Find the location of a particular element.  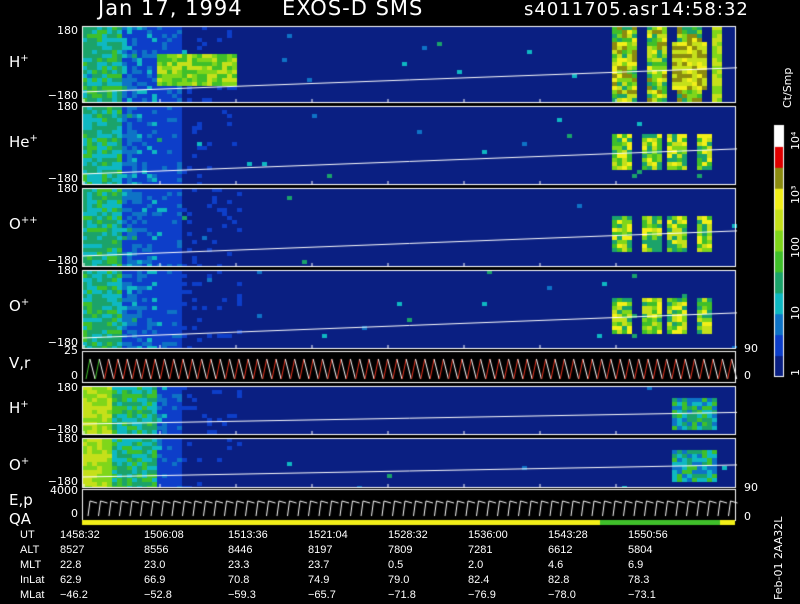

ephemeris-cell: −71.8 is located at coordinates (402, 595).